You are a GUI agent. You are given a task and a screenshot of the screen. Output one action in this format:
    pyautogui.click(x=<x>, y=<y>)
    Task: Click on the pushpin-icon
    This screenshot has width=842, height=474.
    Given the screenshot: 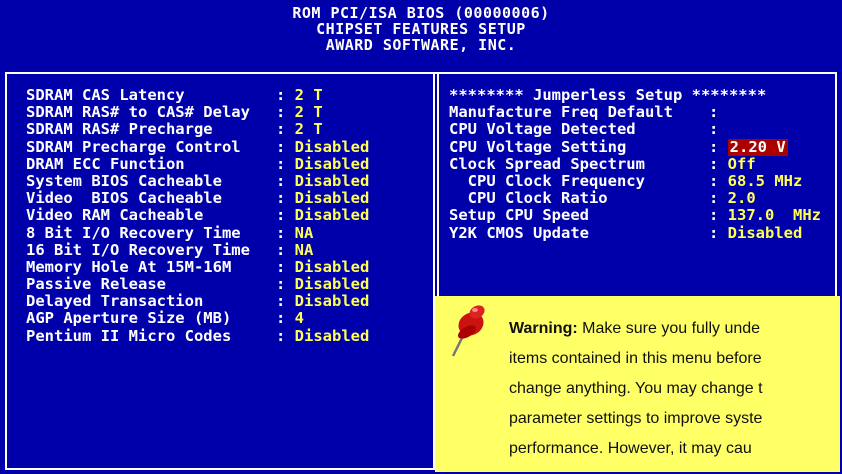 What is the action you would take?
    pyautogui.click(x=468, y=331)
    